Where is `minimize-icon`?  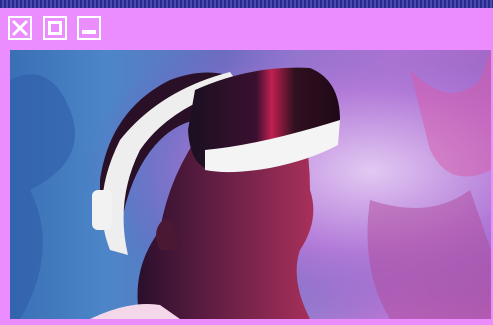
minimize-icon is located at coordinates (89, 32).